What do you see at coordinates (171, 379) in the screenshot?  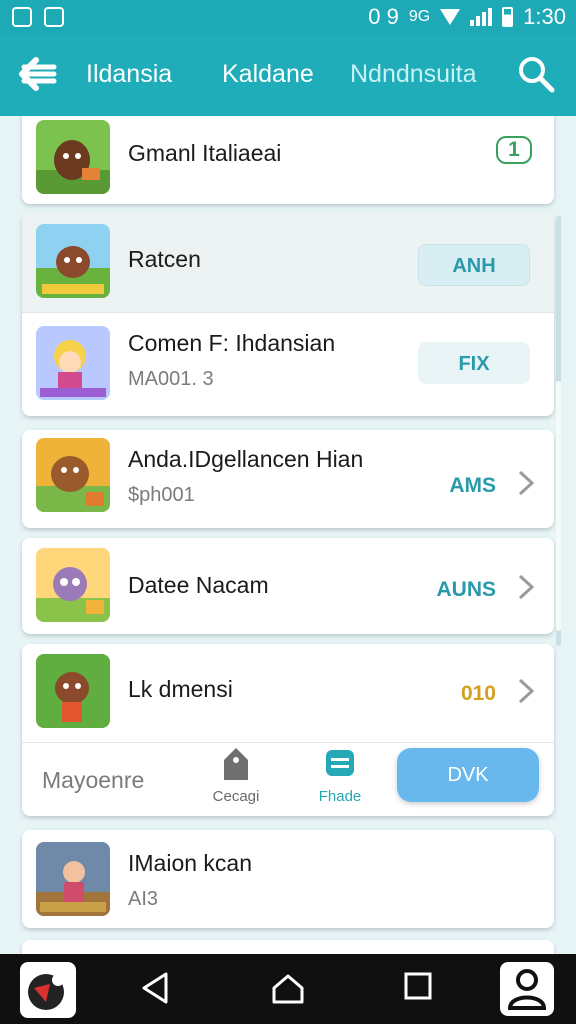 I see `item-subtitle: MA001. 3` at bounding box center [171, 379].